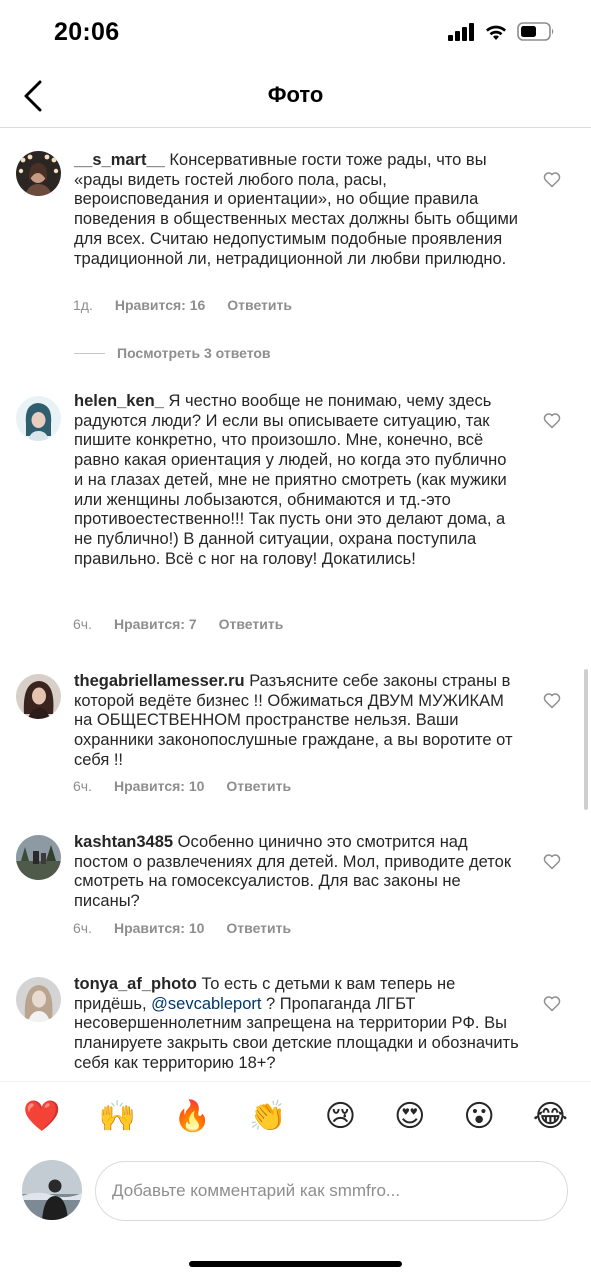 The width and height of the screenshot is (591, 1280). Describe the element at coordinates (119, 401) in the screenshot. I see `comment-username: helen_ken_` at that location.